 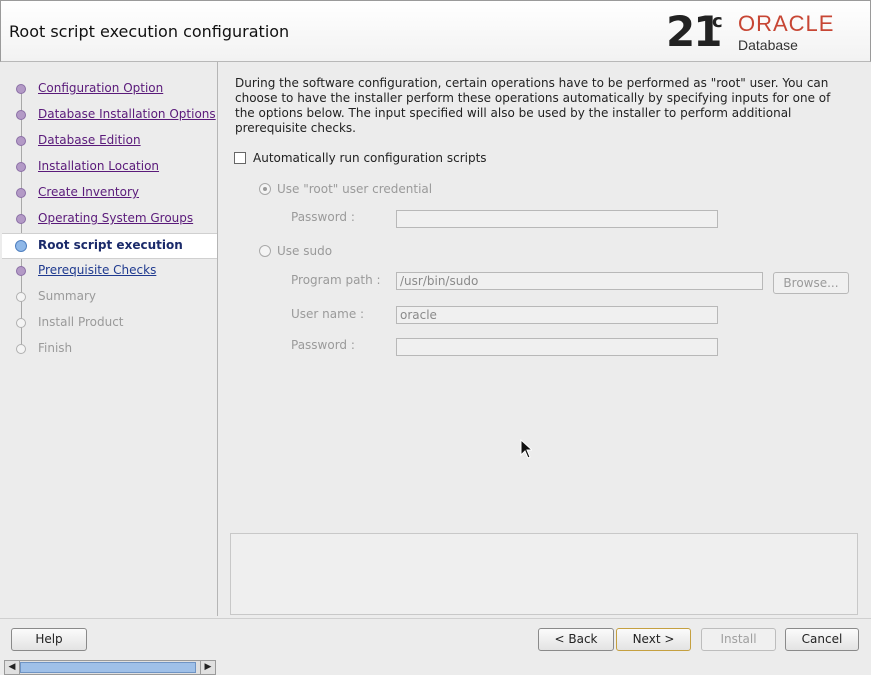 What do you see at coordinates (81, 322) in the screenshot?
I see `step-label: Install Product` at bounding box center [81, 322].